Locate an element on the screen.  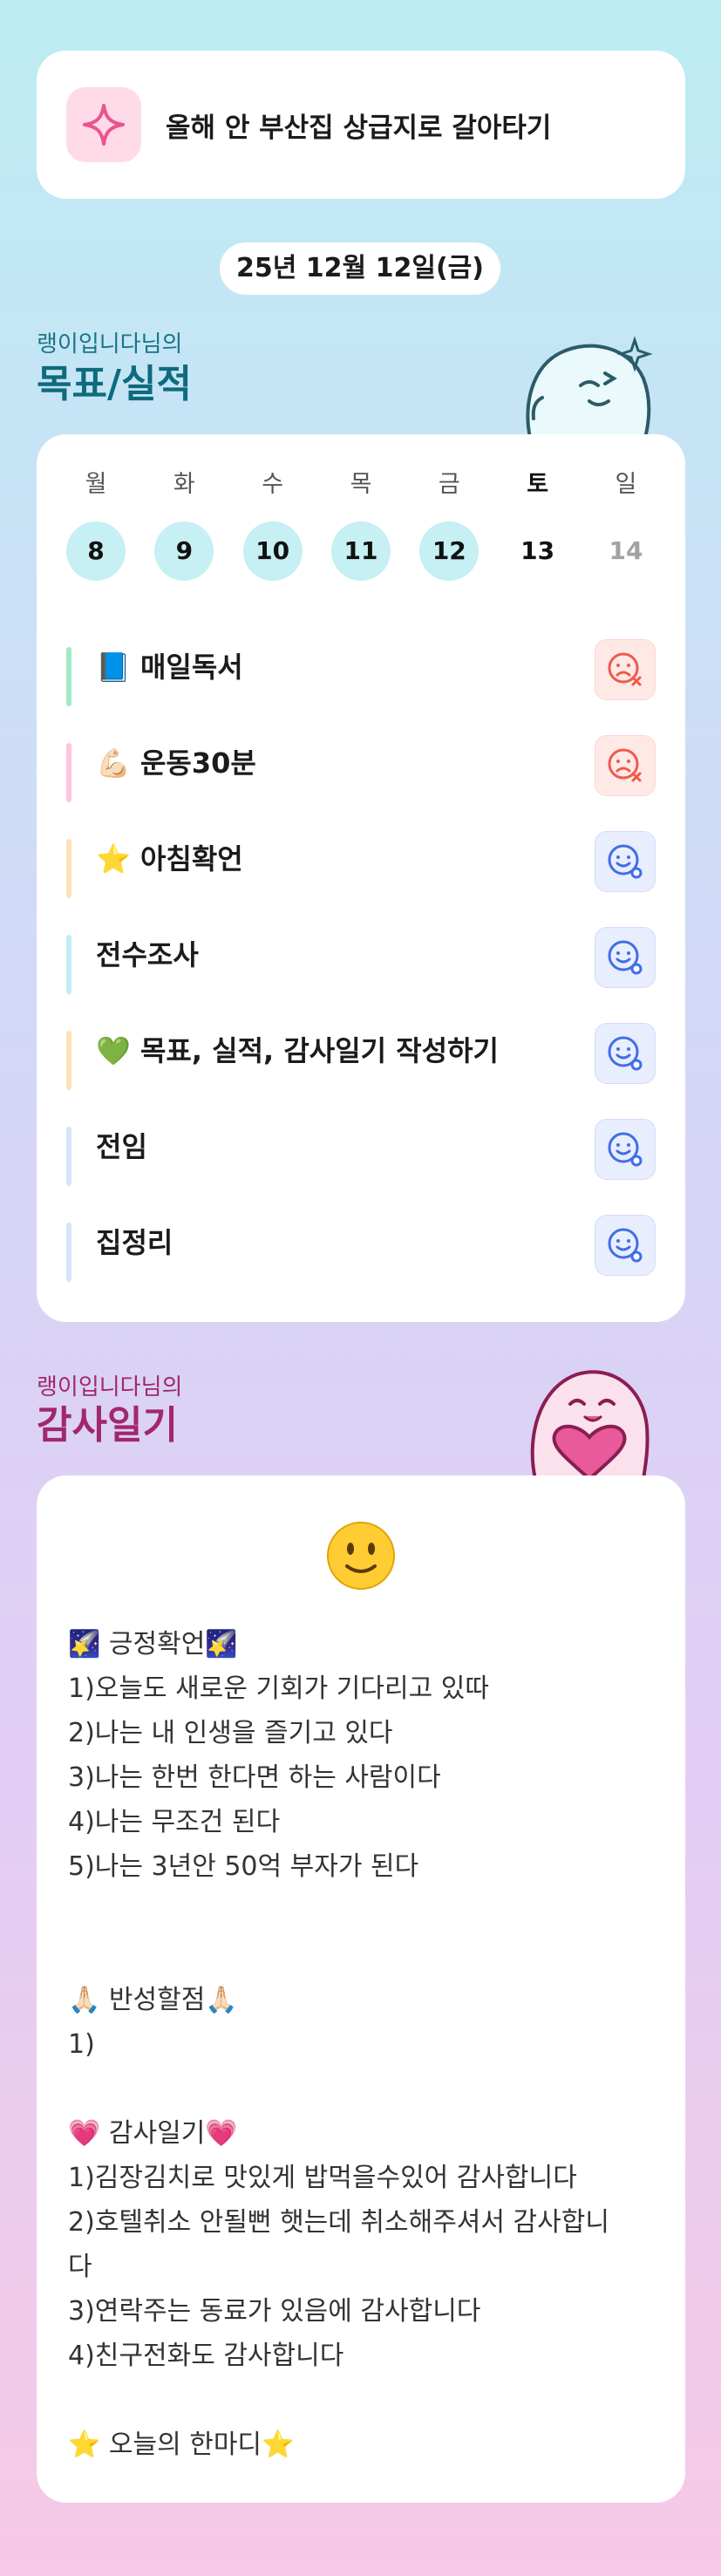
goal-banner: 올해 안 부산집 상급지로 갈아타기 is located at coordinates (361, 125).